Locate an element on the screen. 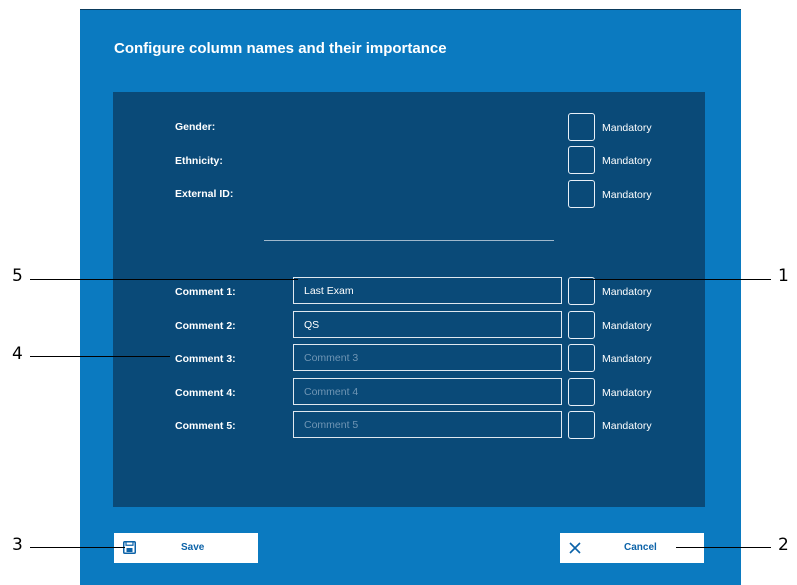  comment-2-label: Comment 2: is located at coordinates (205, 326).